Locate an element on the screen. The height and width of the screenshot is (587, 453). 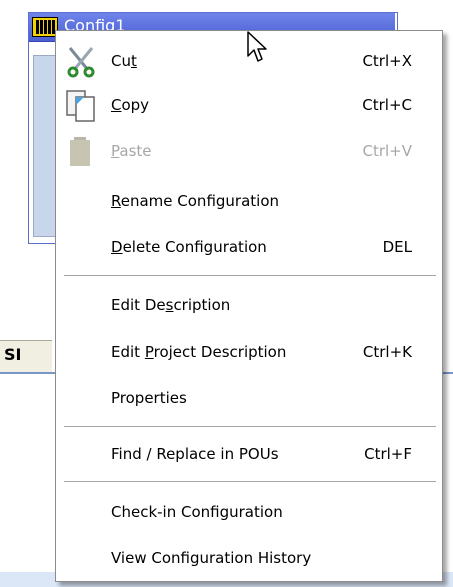
menu-item-view-history: View Configuration History is located at coordinates (249, 558).